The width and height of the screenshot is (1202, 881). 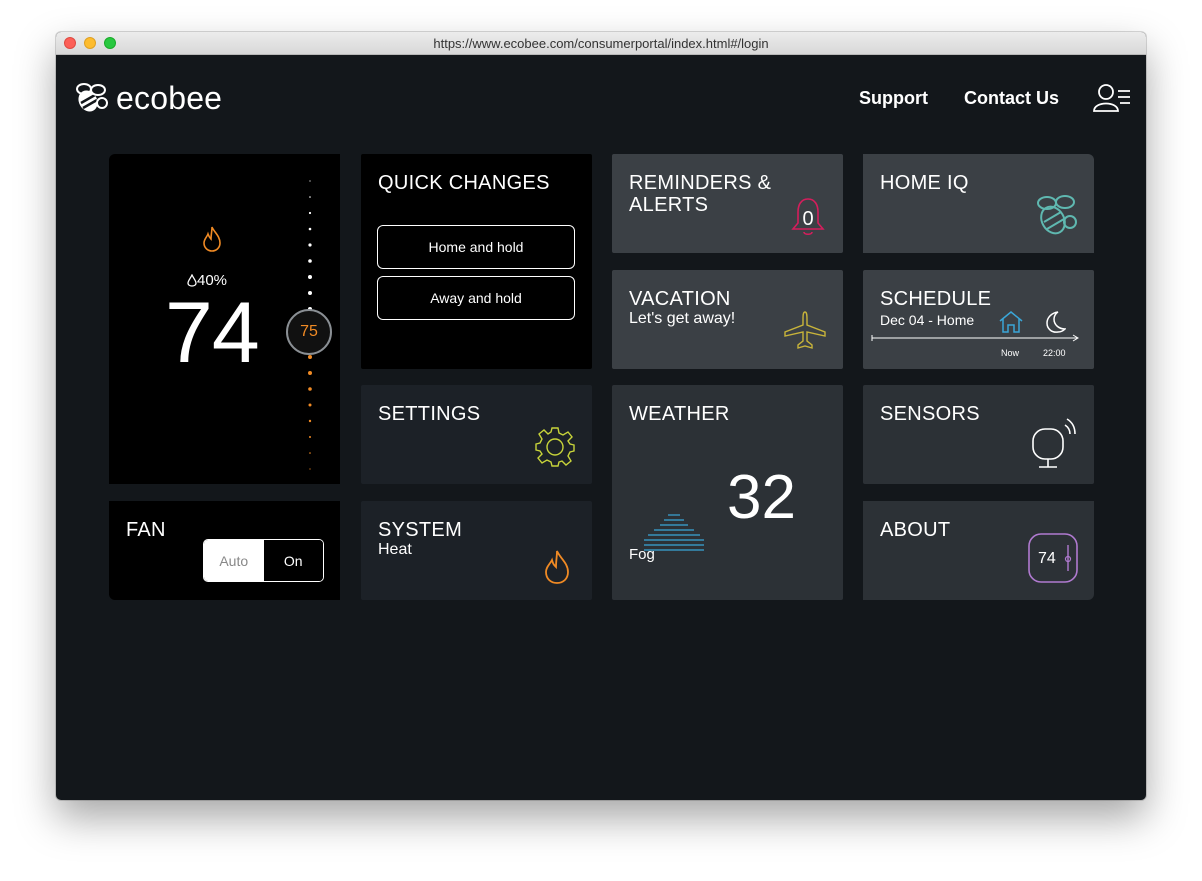 I want to click on sensor-icon, so click(x=1054, y=443).